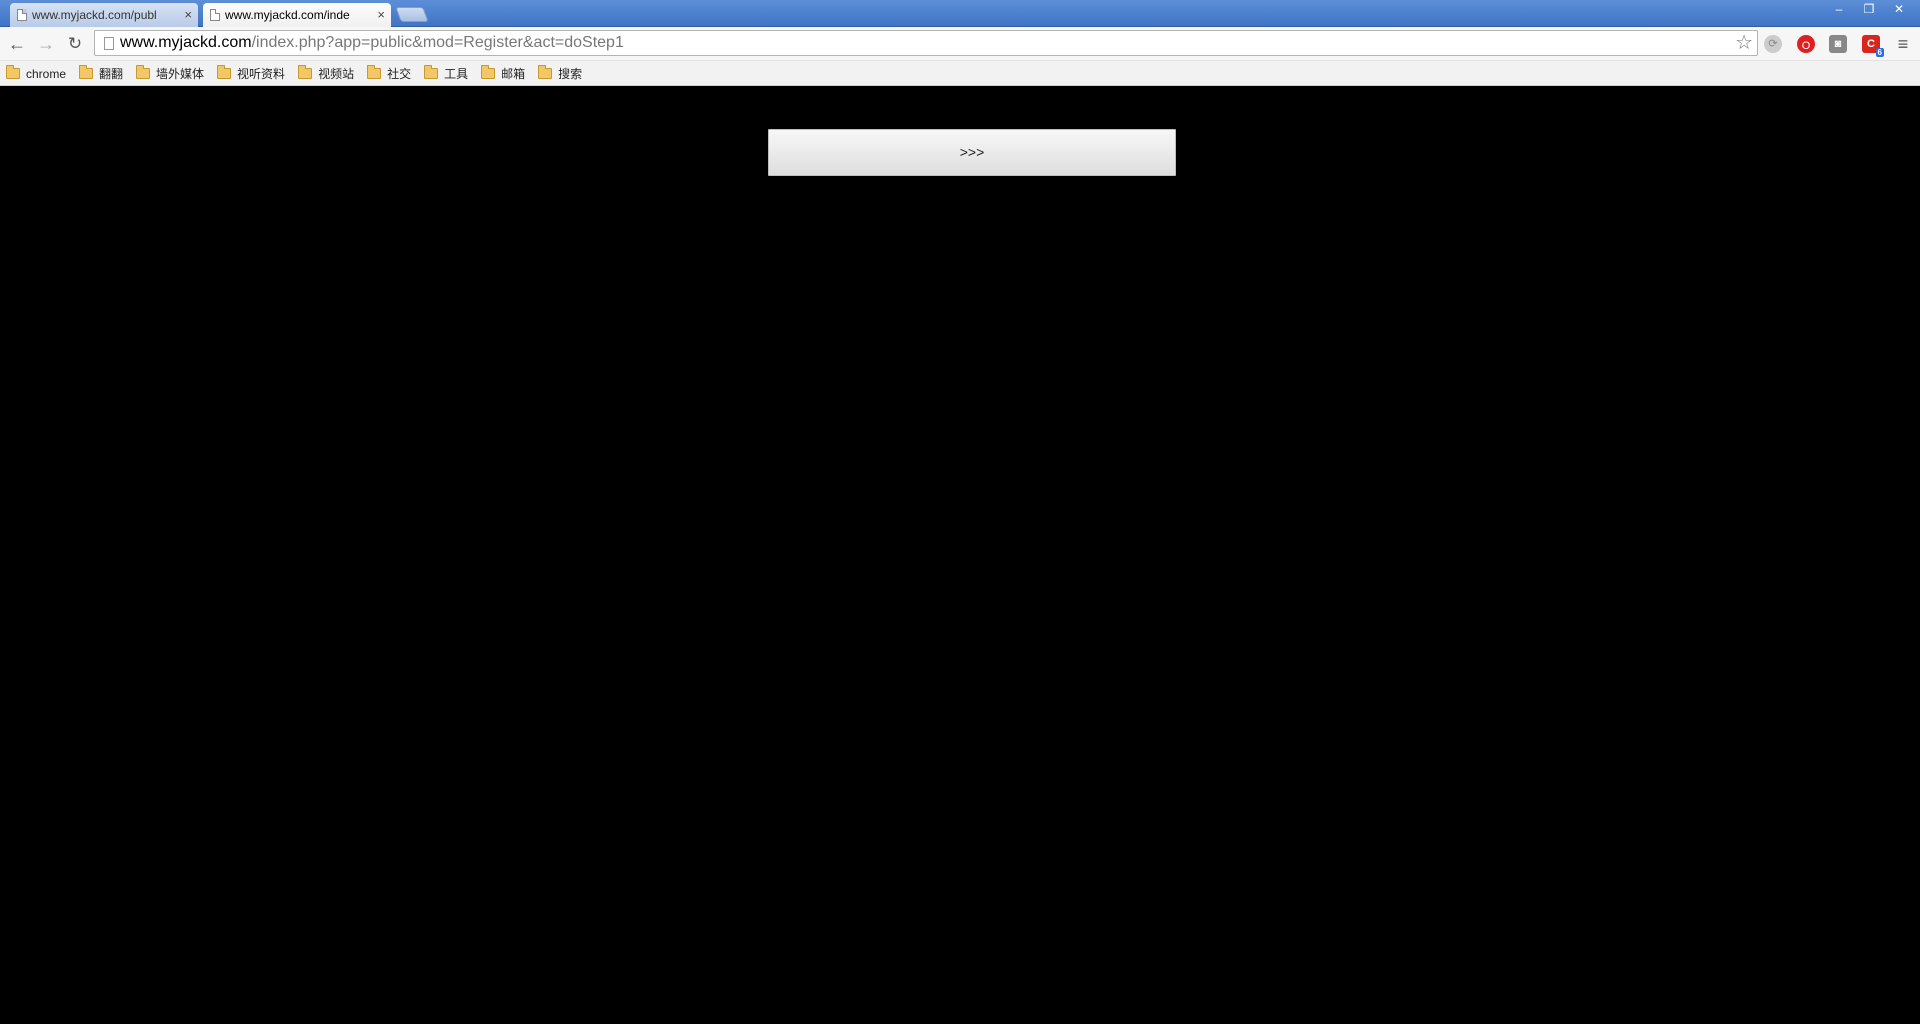  I want to click on menu-icon: ≡, so click(1903, 44).